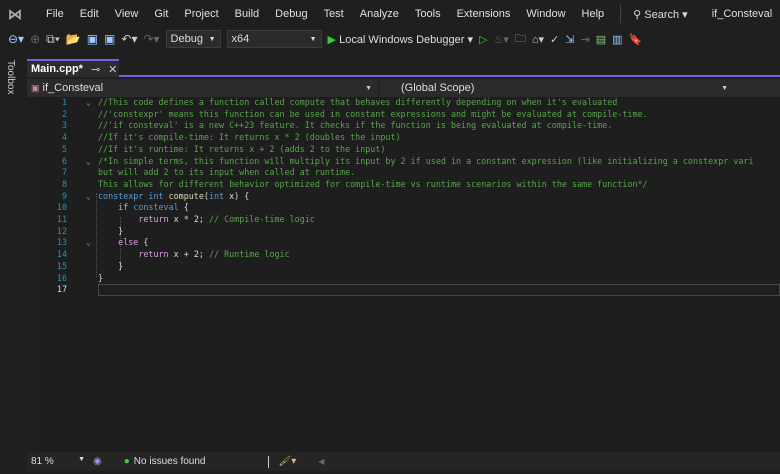 The image size is (780, 474). Describe the element at coordinates (556, 88) in the screenshot. I see `scope-dropdown: (Global Scope) ▼` at that location.